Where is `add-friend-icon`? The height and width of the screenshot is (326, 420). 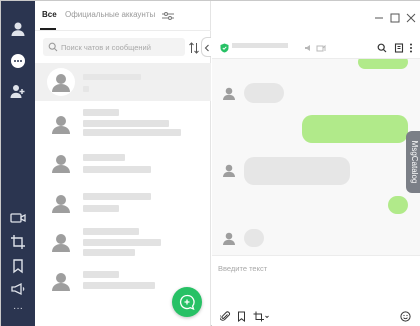
add-friend-icon is located at coordinates (18, 91).